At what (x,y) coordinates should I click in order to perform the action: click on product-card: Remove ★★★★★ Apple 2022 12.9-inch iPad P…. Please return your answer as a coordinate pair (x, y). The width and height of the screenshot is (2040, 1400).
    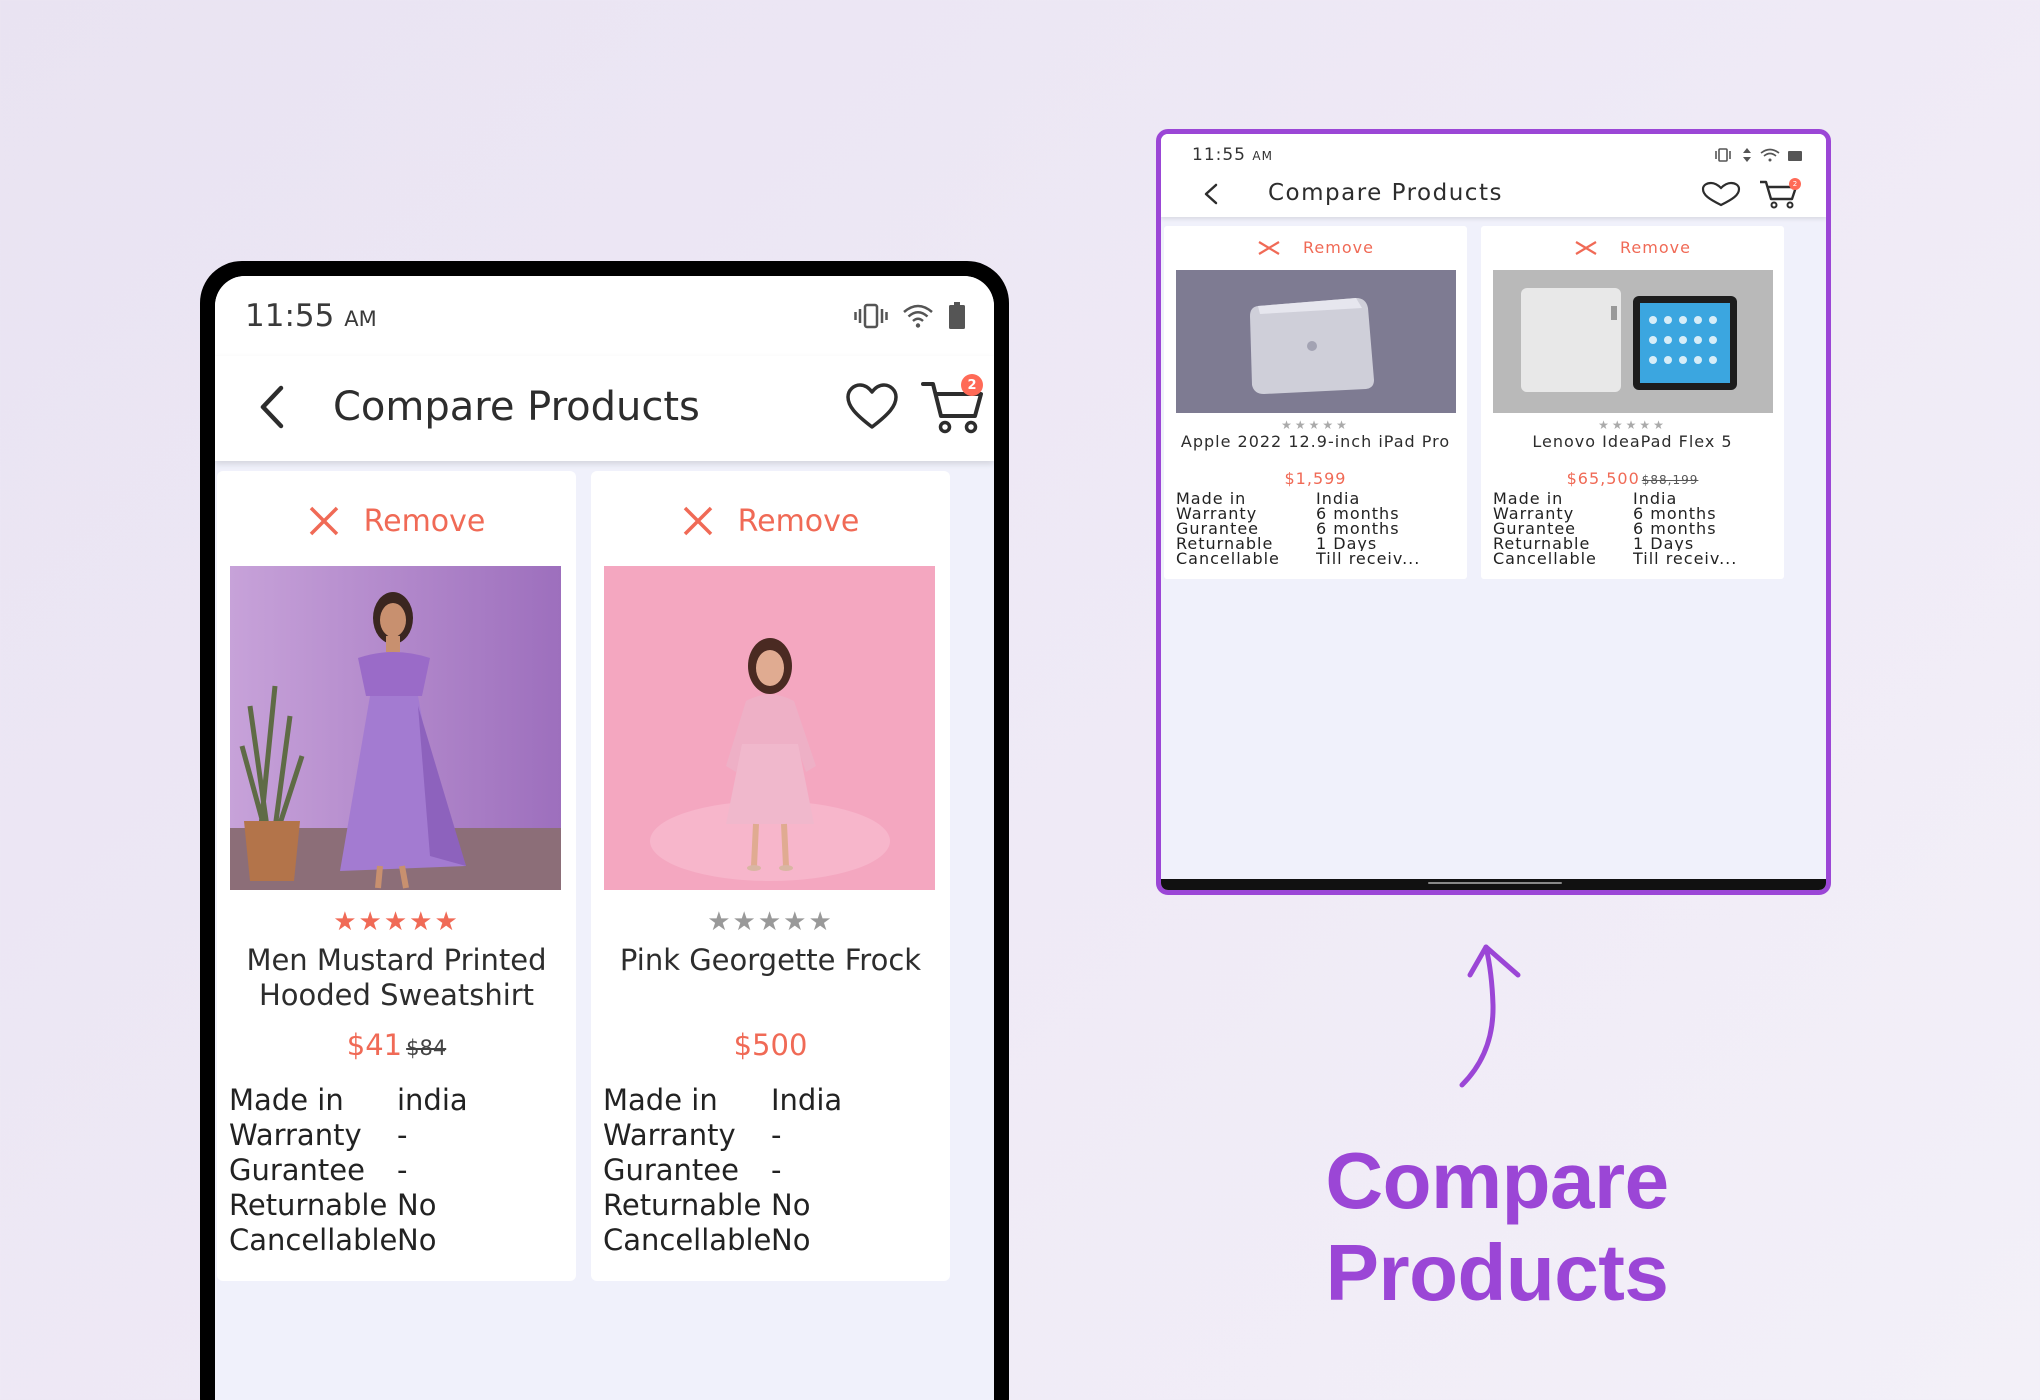
    Looking at the image, I should click on (1315, 402).